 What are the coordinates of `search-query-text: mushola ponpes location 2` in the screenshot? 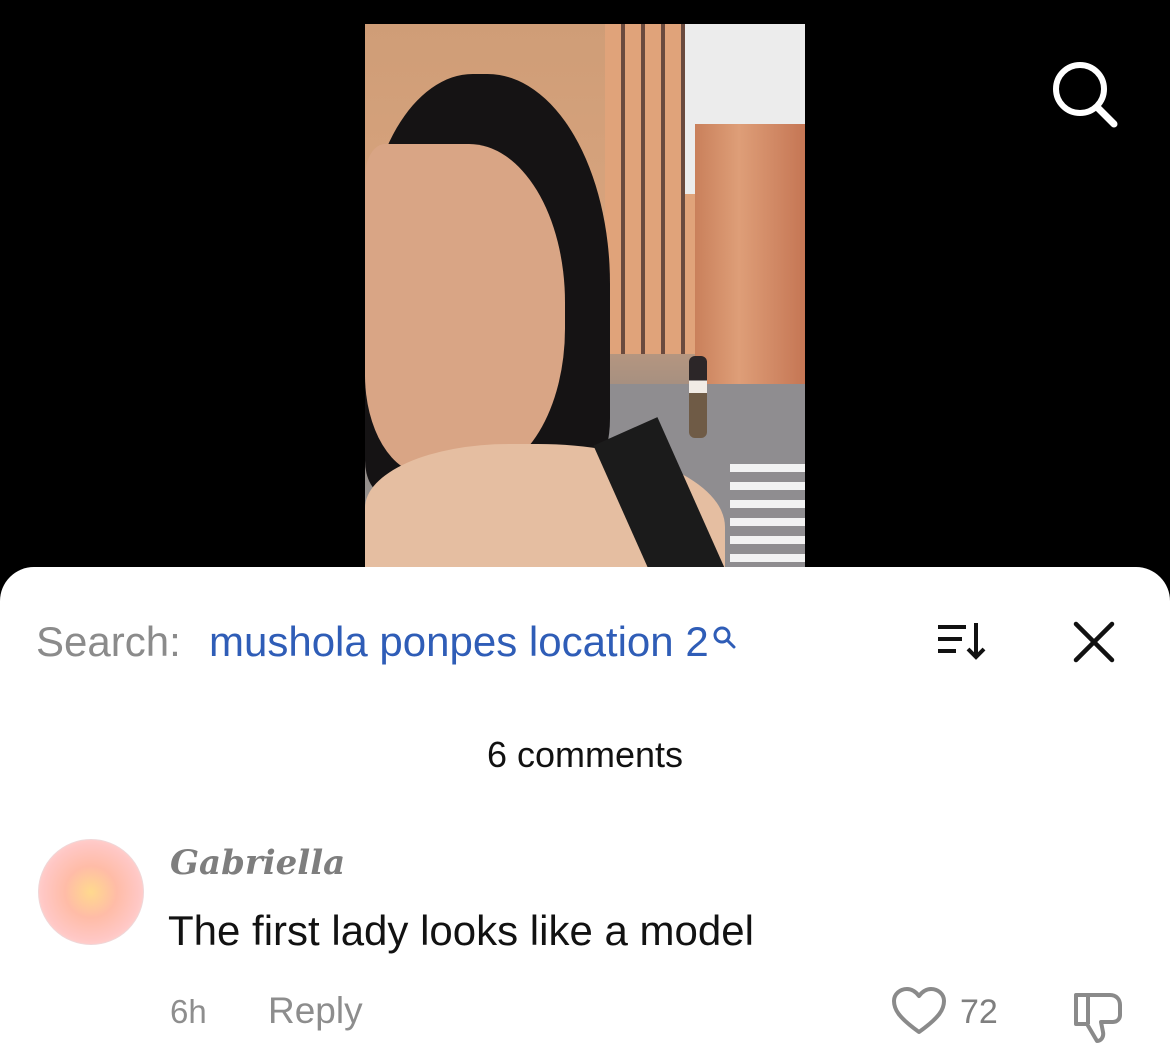 It's located at (459, 641).